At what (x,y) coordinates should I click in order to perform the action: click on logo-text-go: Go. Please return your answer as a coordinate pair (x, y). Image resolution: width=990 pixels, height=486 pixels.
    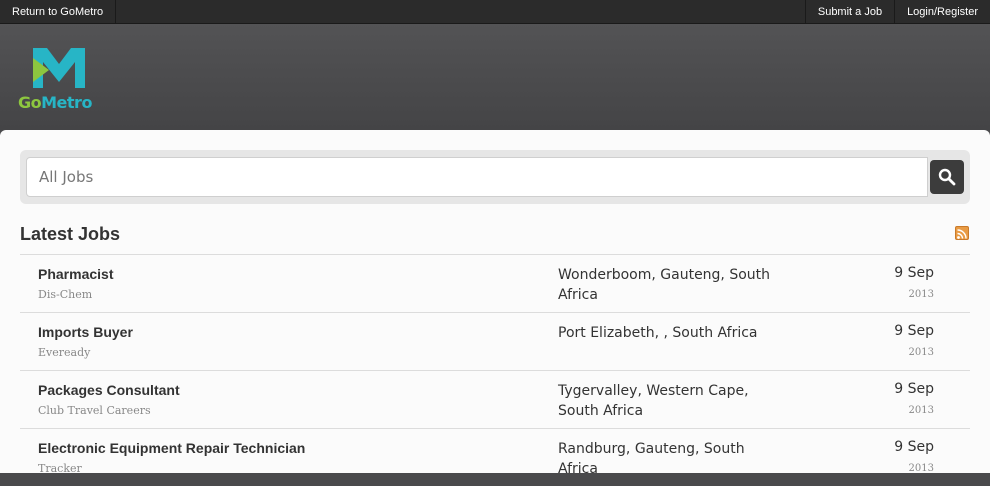
    Looking at the image, I should click on (30, 102).